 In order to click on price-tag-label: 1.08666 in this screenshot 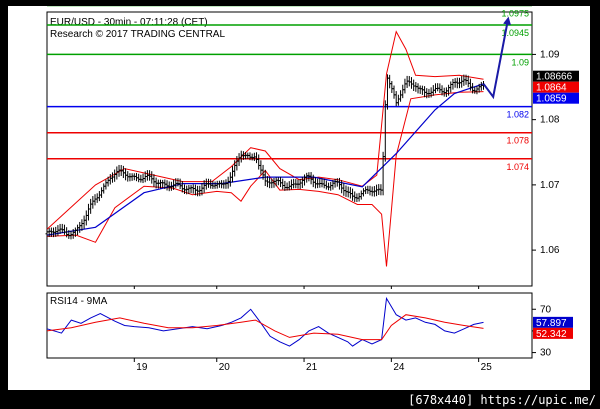, I will do `click(554, 77)`.